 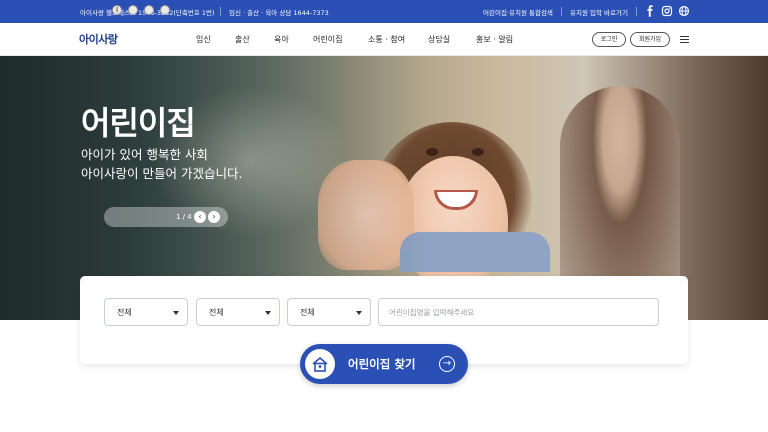 What do you see at coordinates (242, 39) in the screenshot?
I see `nav-item-birth: 출산` at bounding box center [242, 39].